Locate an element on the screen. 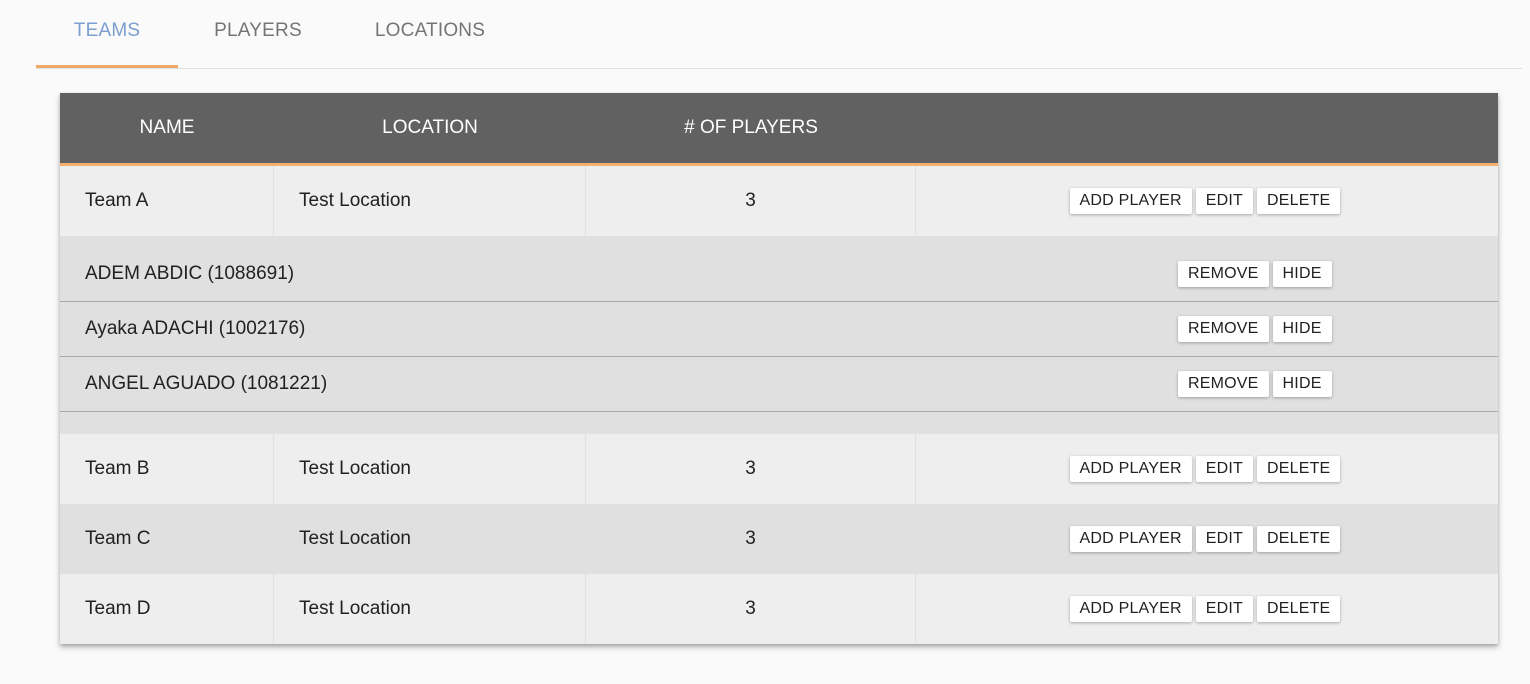  player-name: Ayaka ADACHI (1002176) is located at coordinates (195, 328).